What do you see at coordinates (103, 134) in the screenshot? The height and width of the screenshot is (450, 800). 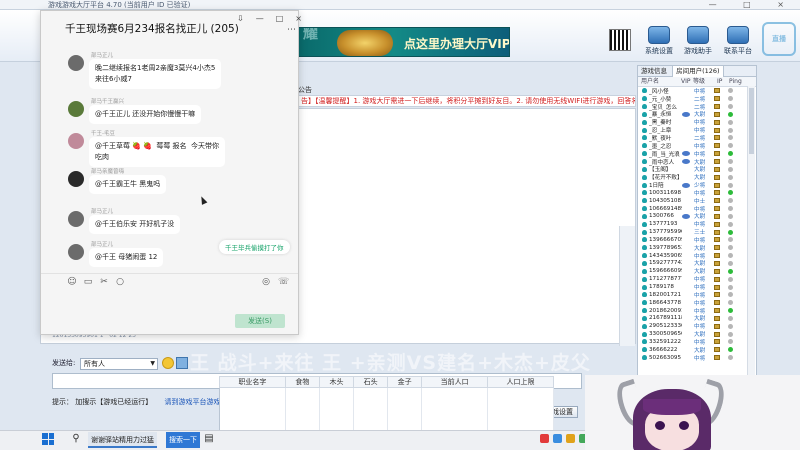 I see `message-sender: 千王-毛豆` at bounding box center [103, 134].